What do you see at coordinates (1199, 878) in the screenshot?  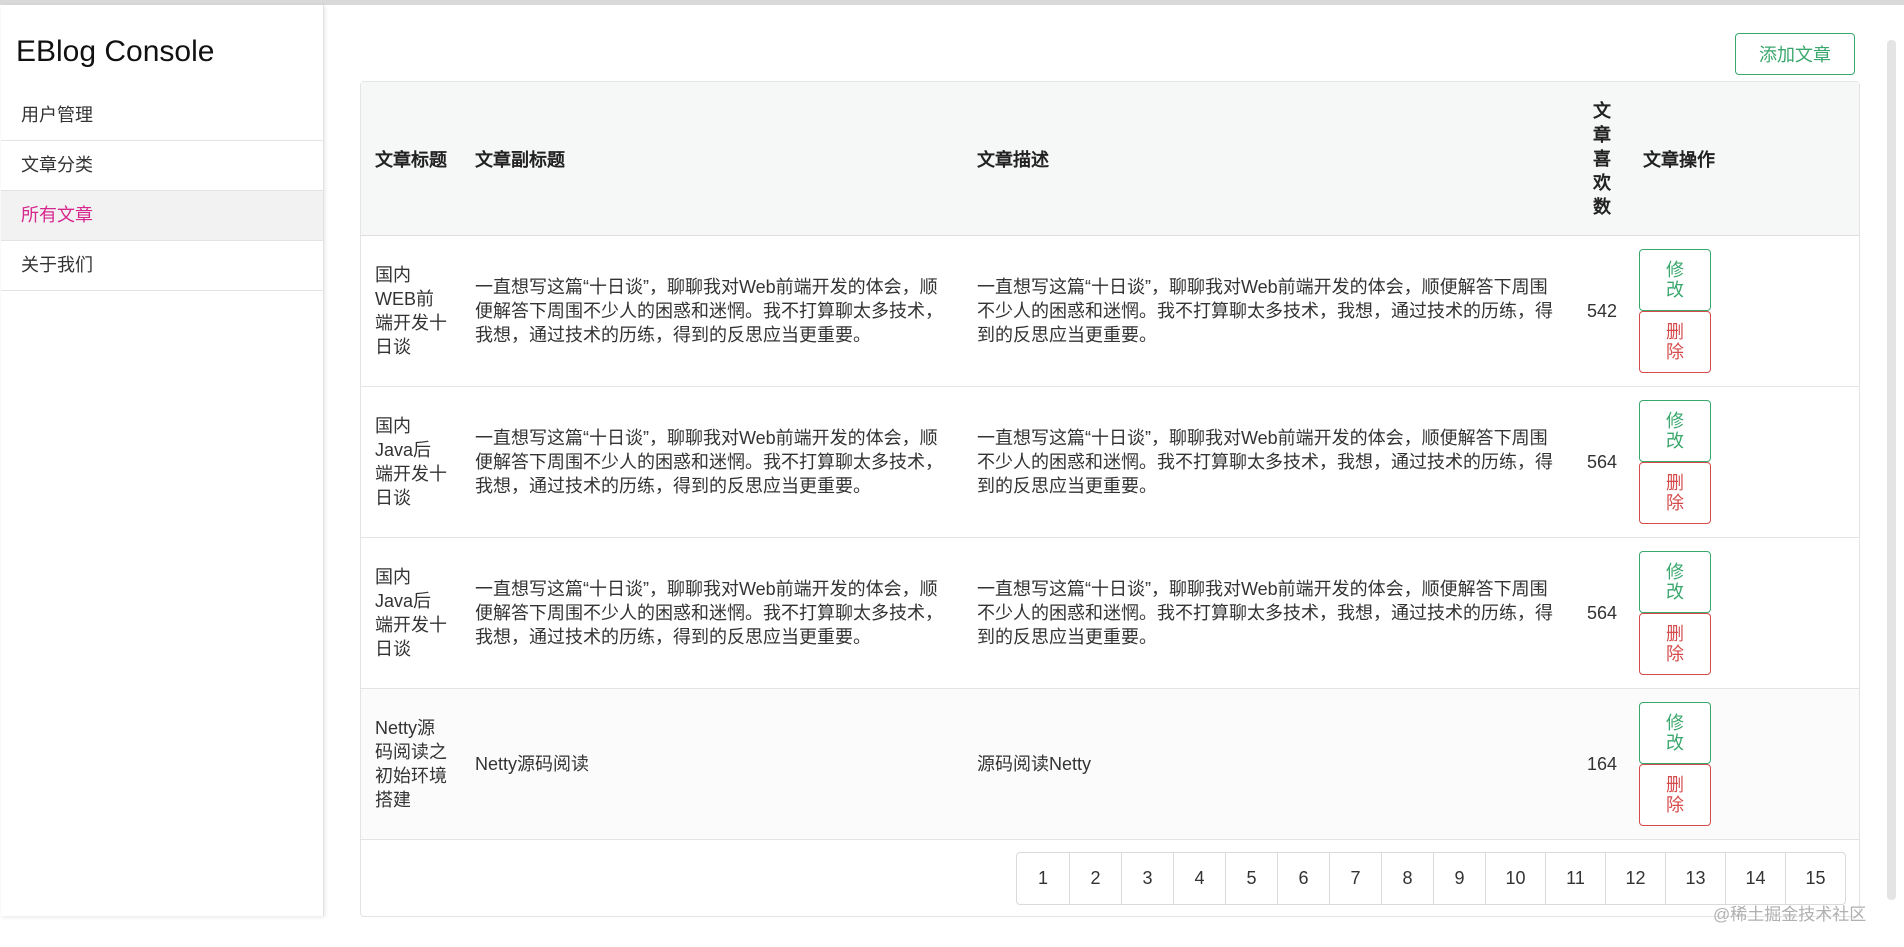 I see `page-link-4: 4` at bounding box center [1199, 878].